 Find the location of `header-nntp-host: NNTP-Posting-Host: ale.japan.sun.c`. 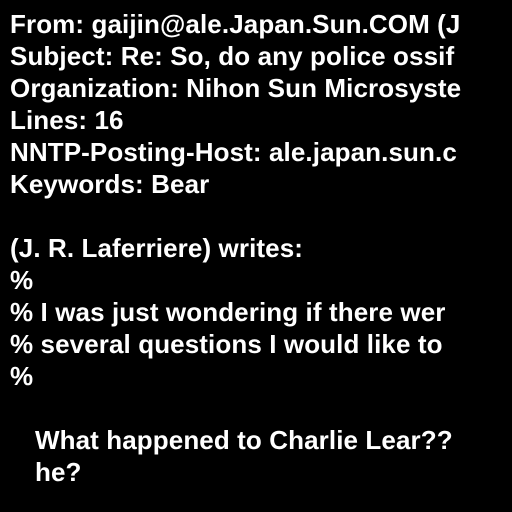

header-nntp-host: NNTP-Posting-Host: ale.japan.sun.c is located at coordinates (233, 152).